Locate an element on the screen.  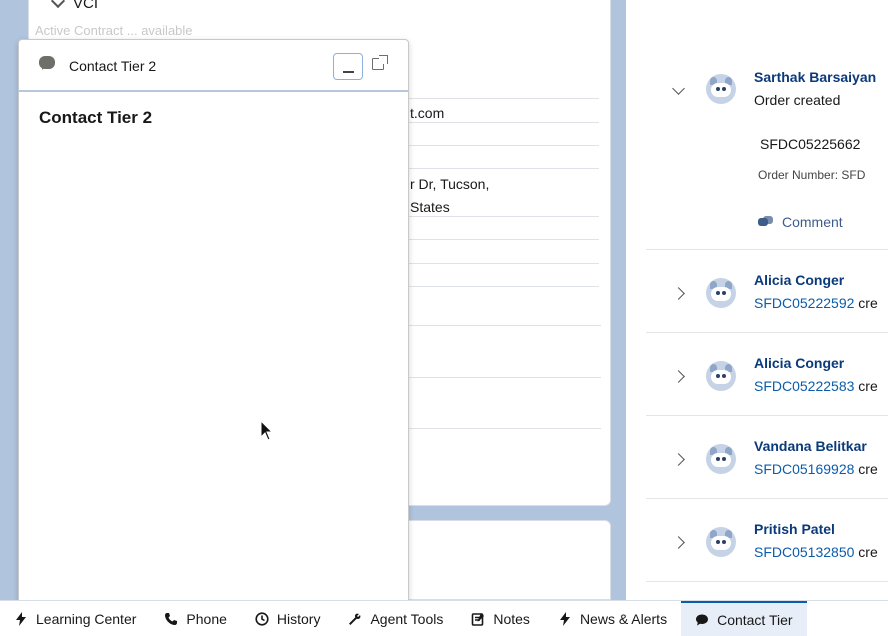
feed-item-subtitle: Order created is located at coordinates (797, 100).